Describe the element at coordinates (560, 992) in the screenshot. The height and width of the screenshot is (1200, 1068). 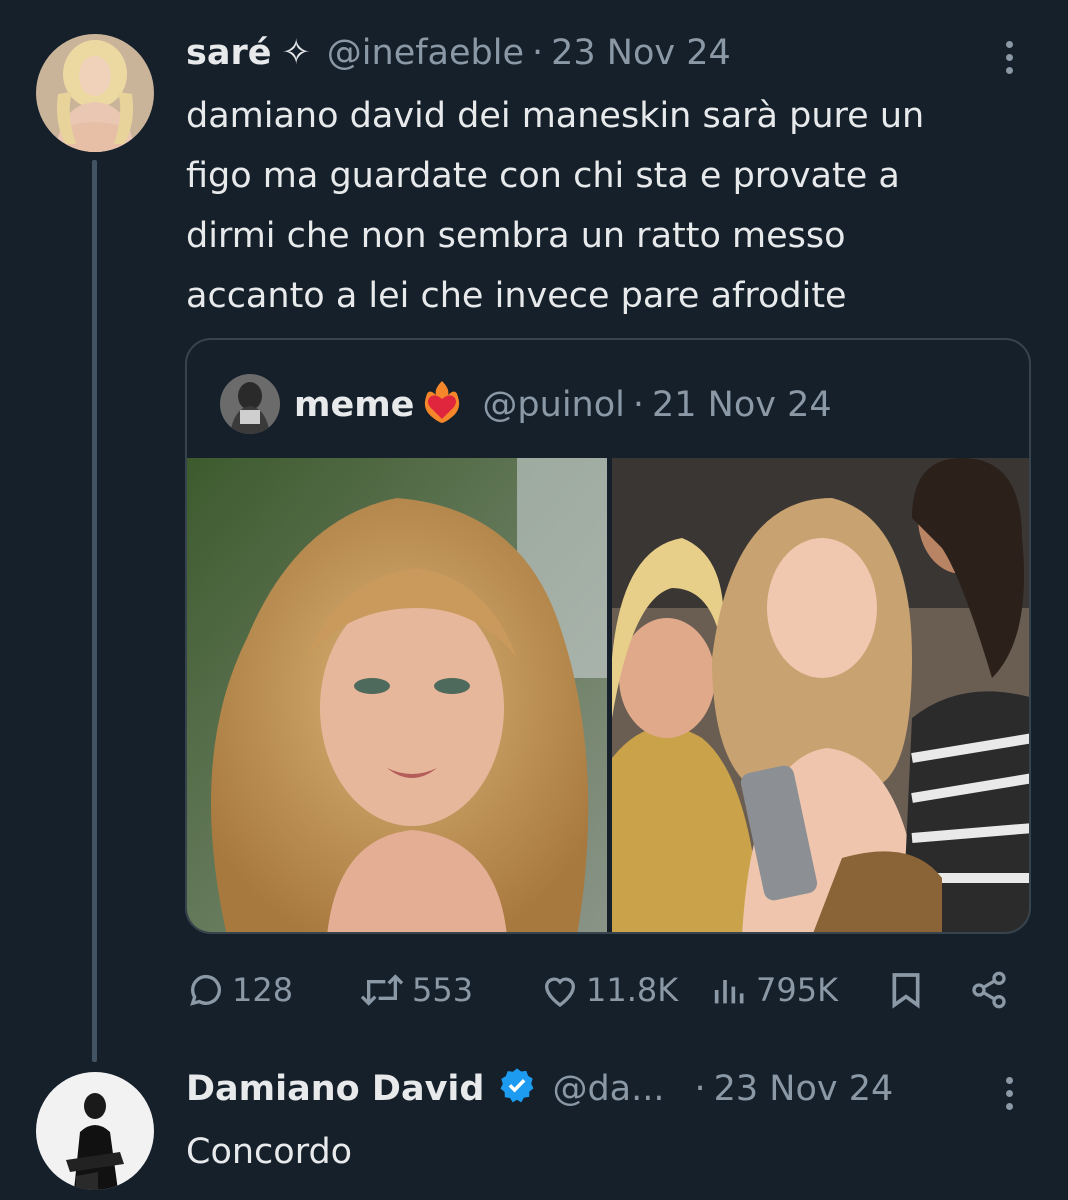
I see `like-icon` at that location.